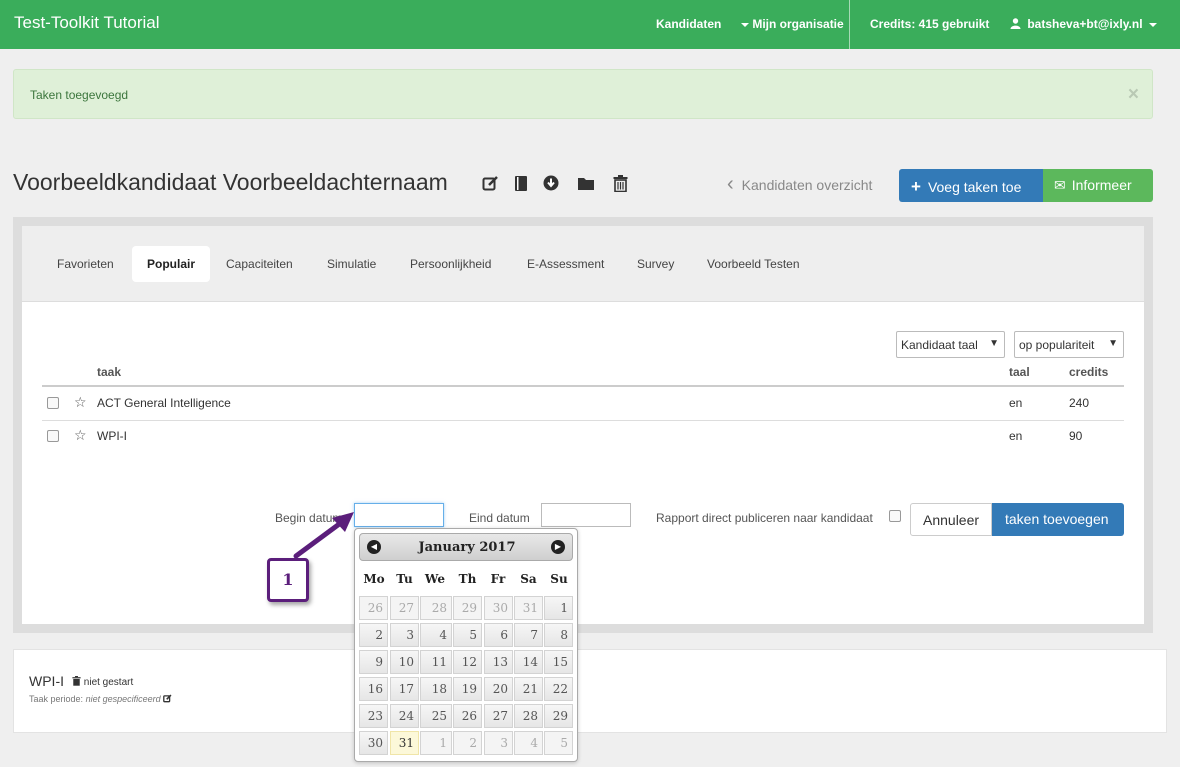  What do you see at coordinates (373, 689) in the screenshot?
I see `calendar-day: 16` at bounding box center [373, 689].